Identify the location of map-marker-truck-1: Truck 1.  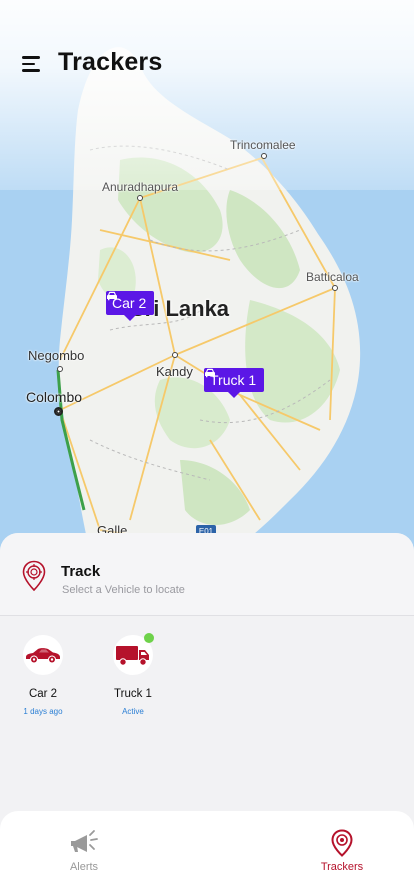
(234, 383).